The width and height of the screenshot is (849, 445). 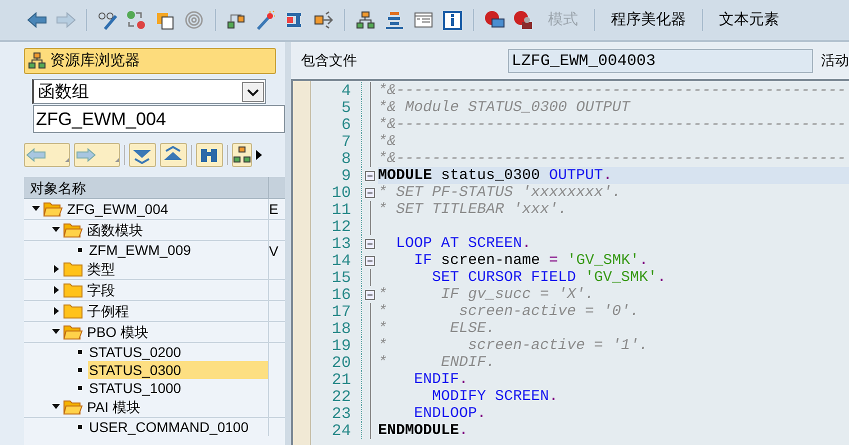 What do you see at coordinates (523, 20) in the screenshot?
I see `stop-lock-icon` at bounding box center [523, 20].